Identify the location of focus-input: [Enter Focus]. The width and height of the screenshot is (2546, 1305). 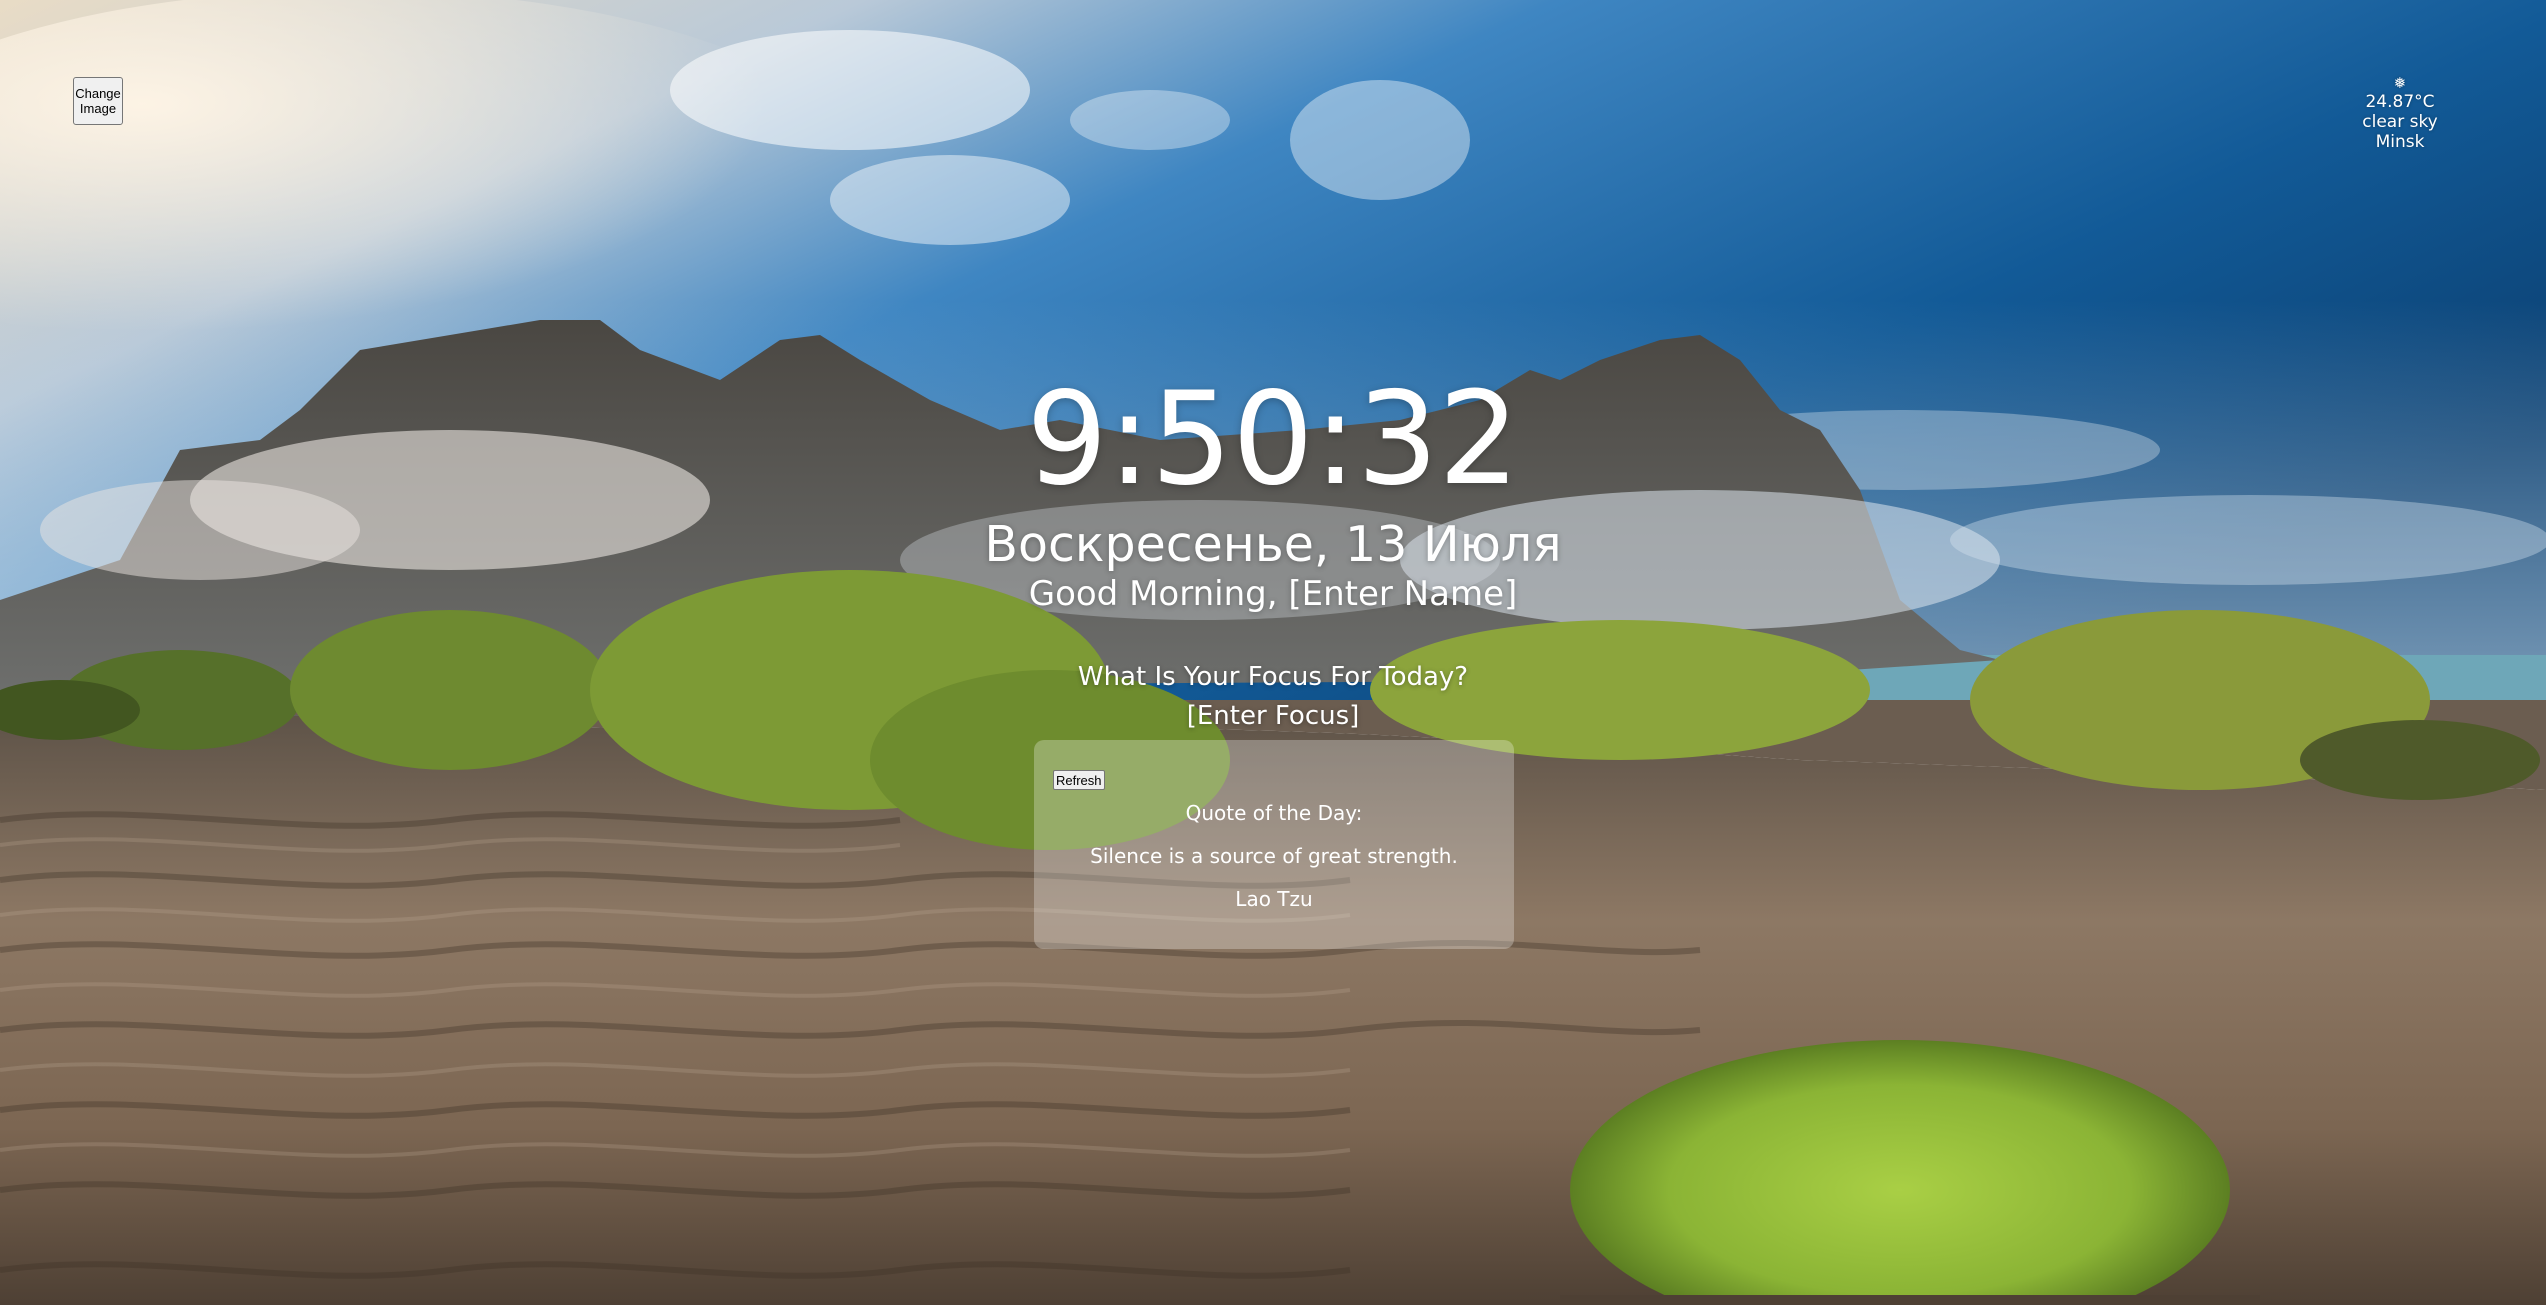
(1273, 716).